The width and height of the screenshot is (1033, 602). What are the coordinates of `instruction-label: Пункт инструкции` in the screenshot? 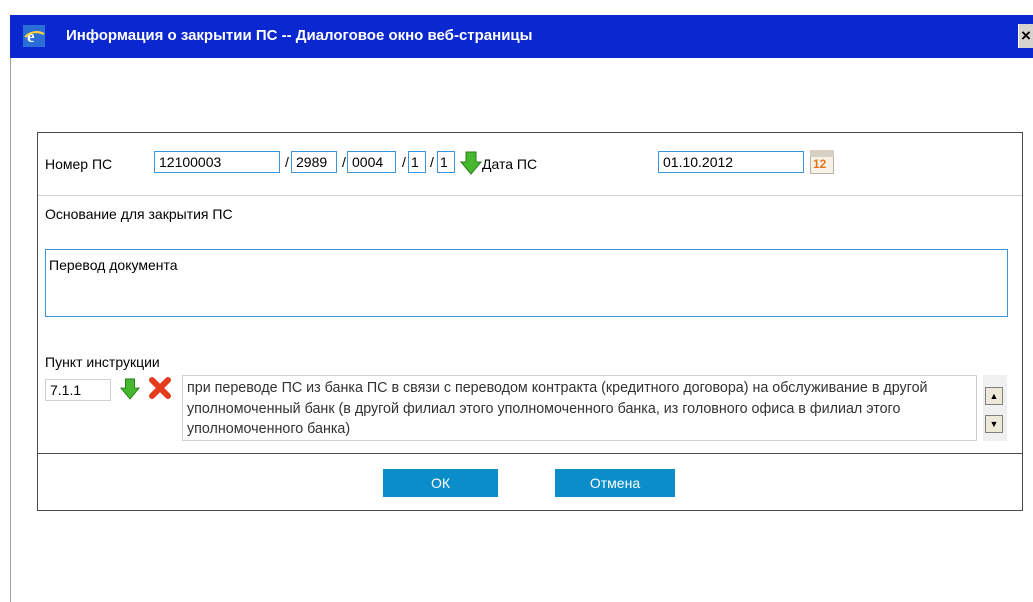 It's located at (102, 362).